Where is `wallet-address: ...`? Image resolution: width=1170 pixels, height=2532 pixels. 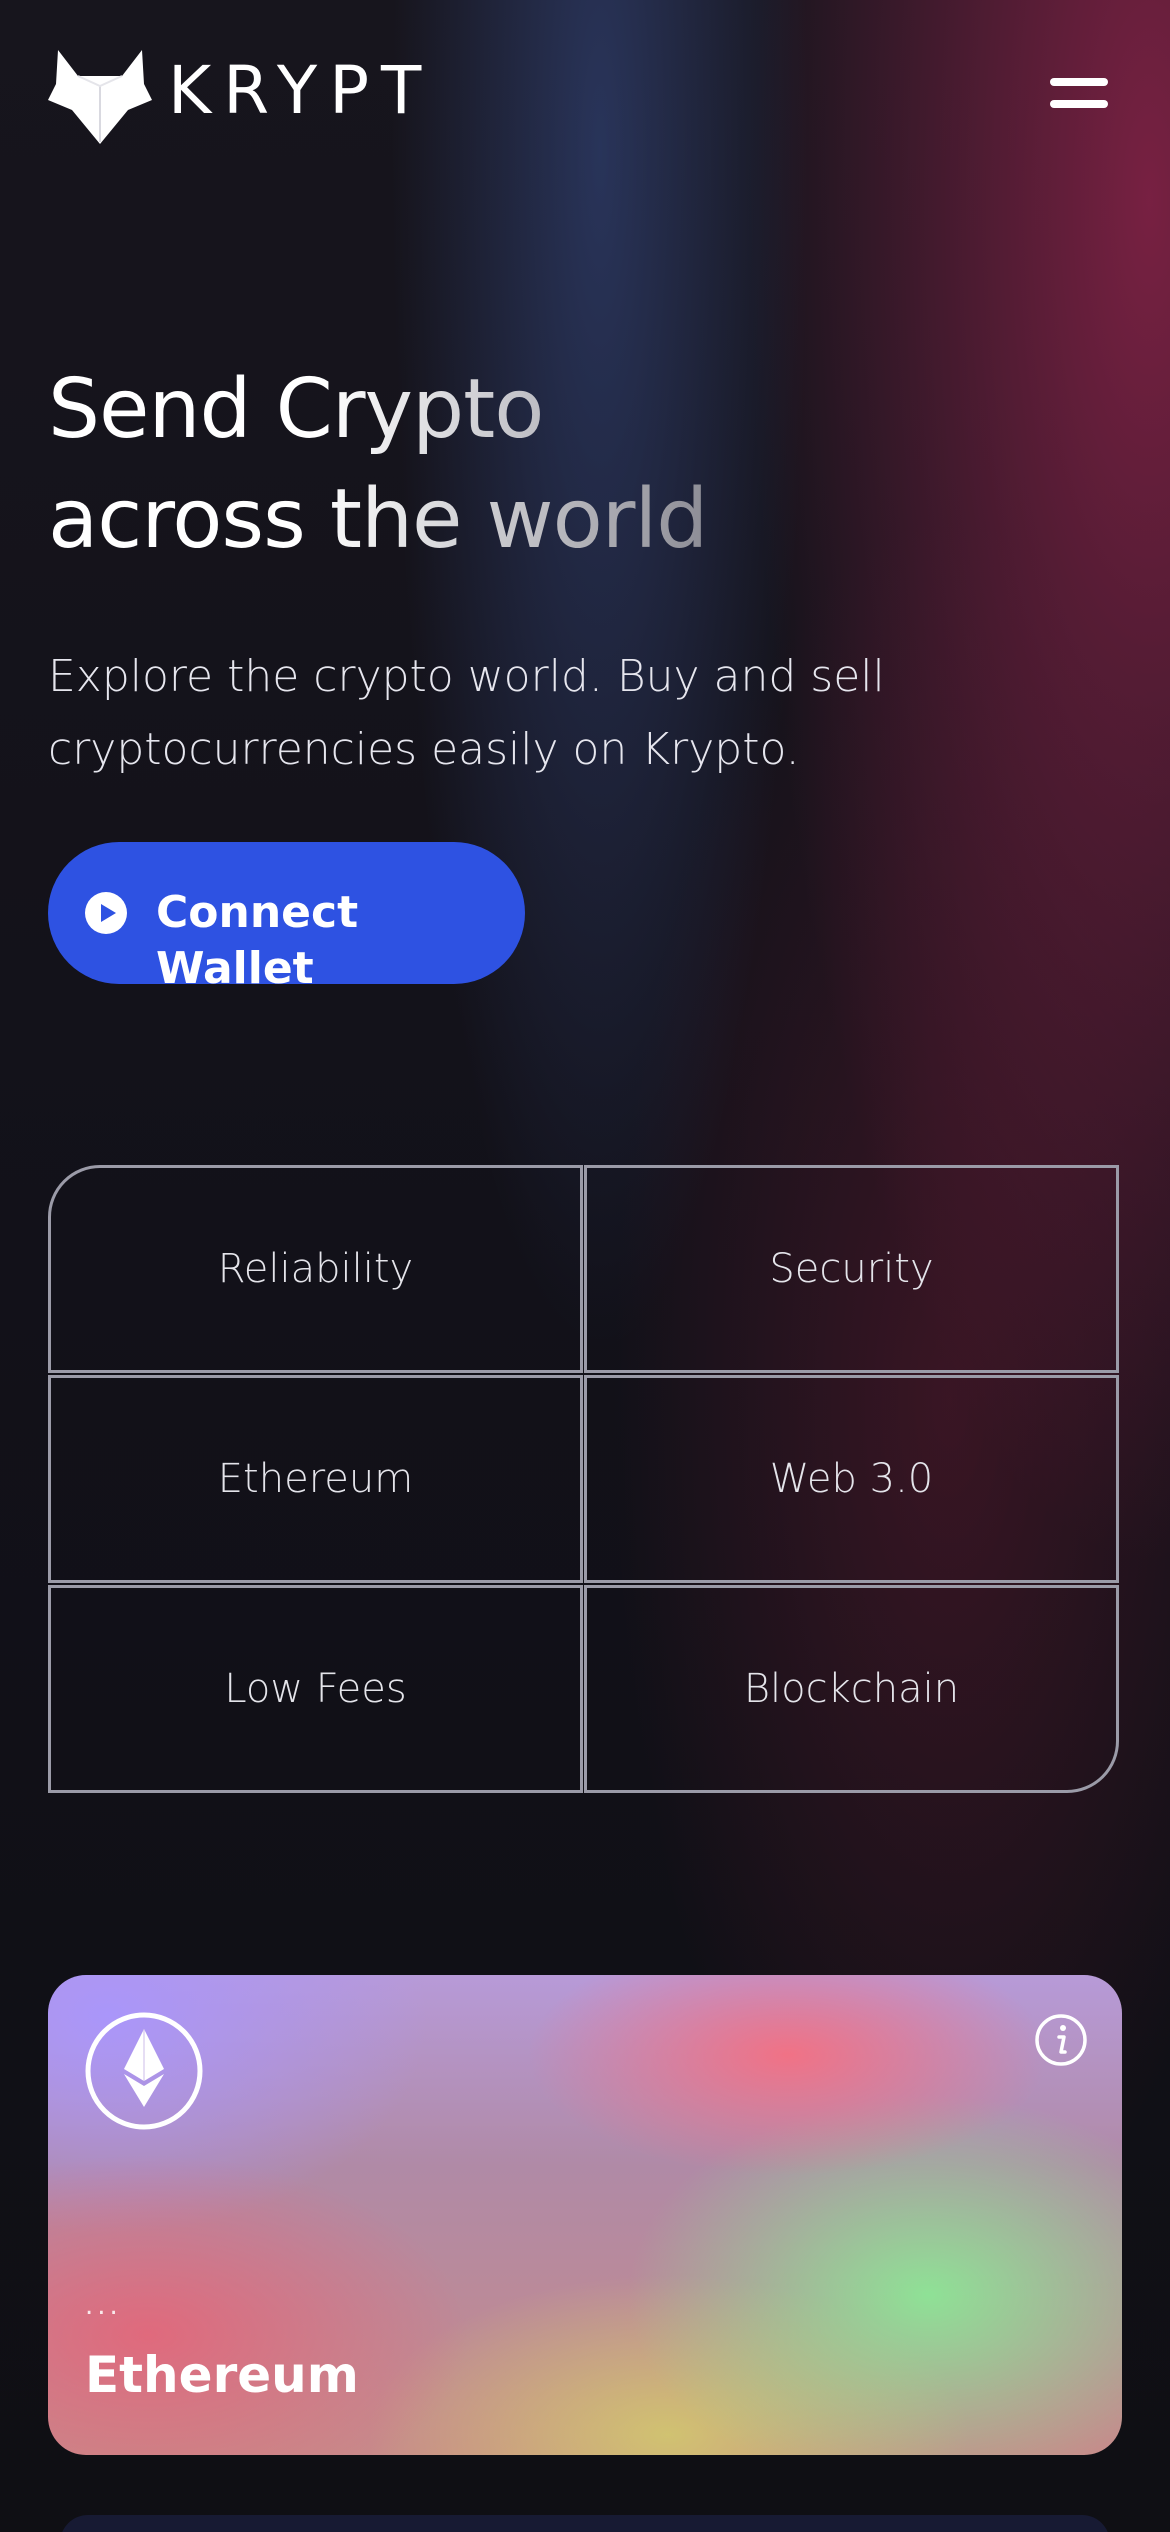 wallet-address: ... is located at coordinates (103, 2306).